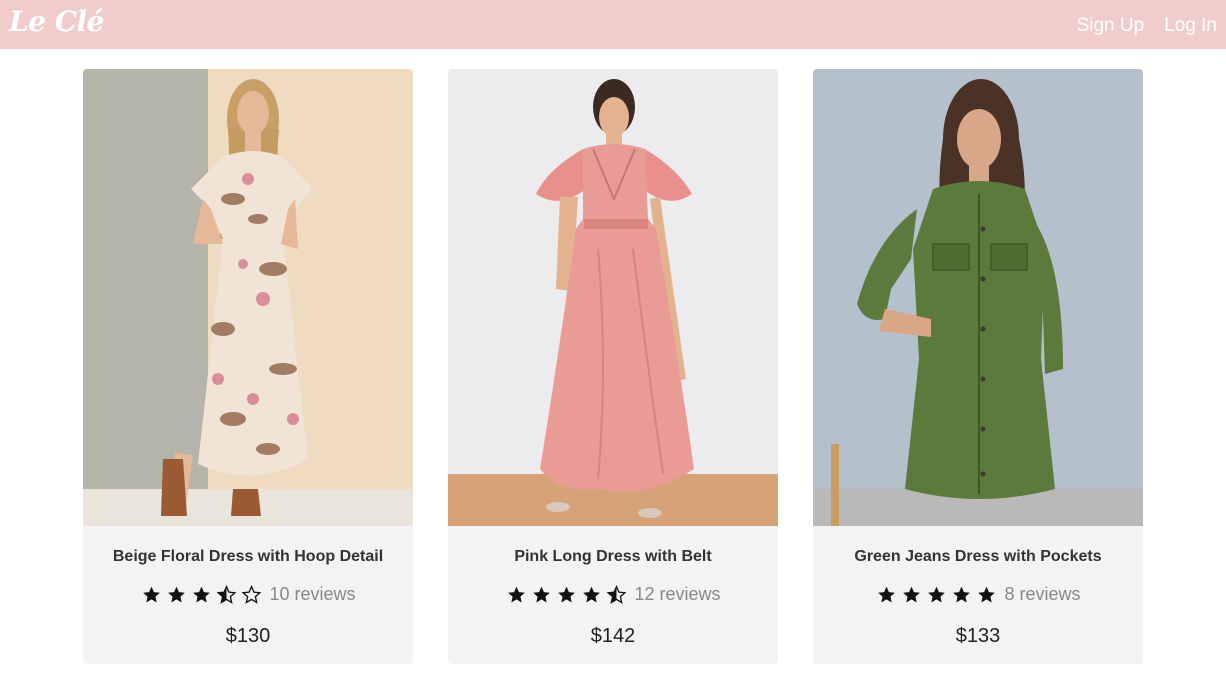  What do you see at coordinates (978, 636) in the screenshot?
I see `product-price: $133` at bounding box center [978, 636].